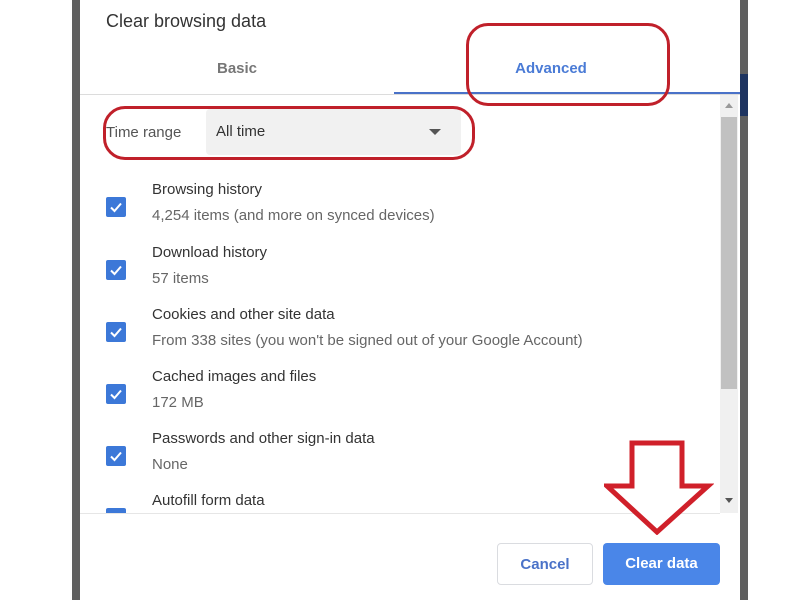 This screenshot has height=600, width=800. What do you see at coordinates (545, 564) in the screenshot?
I see `cancel-button: Cancel` at bounding box center [545, 564].